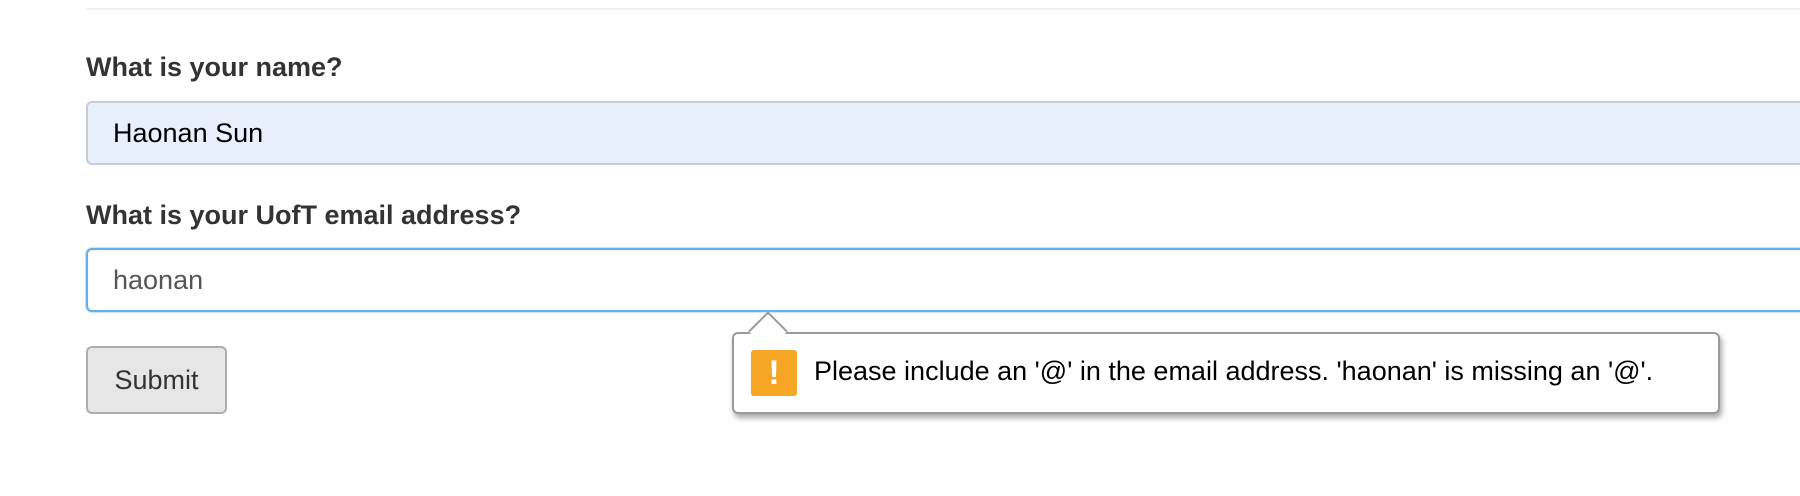  Describe the element at coordinates (304, 215) in the screenshot. I see `email-label: What is your UofT email address?` at that location.